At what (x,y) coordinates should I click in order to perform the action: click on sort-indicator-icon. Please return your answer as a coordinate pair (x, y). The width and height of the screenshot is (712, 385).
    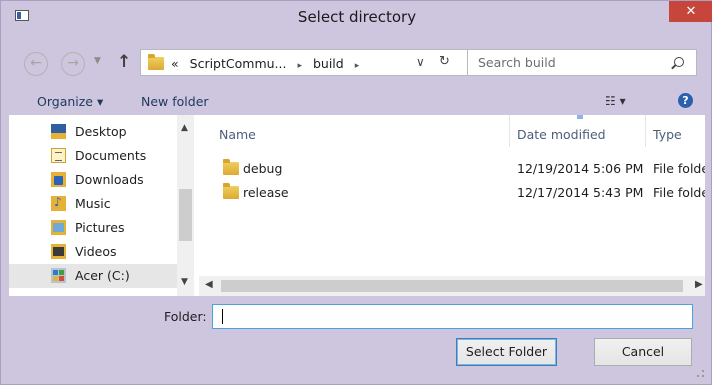
    Looking at the image, I should click on (580, 117).